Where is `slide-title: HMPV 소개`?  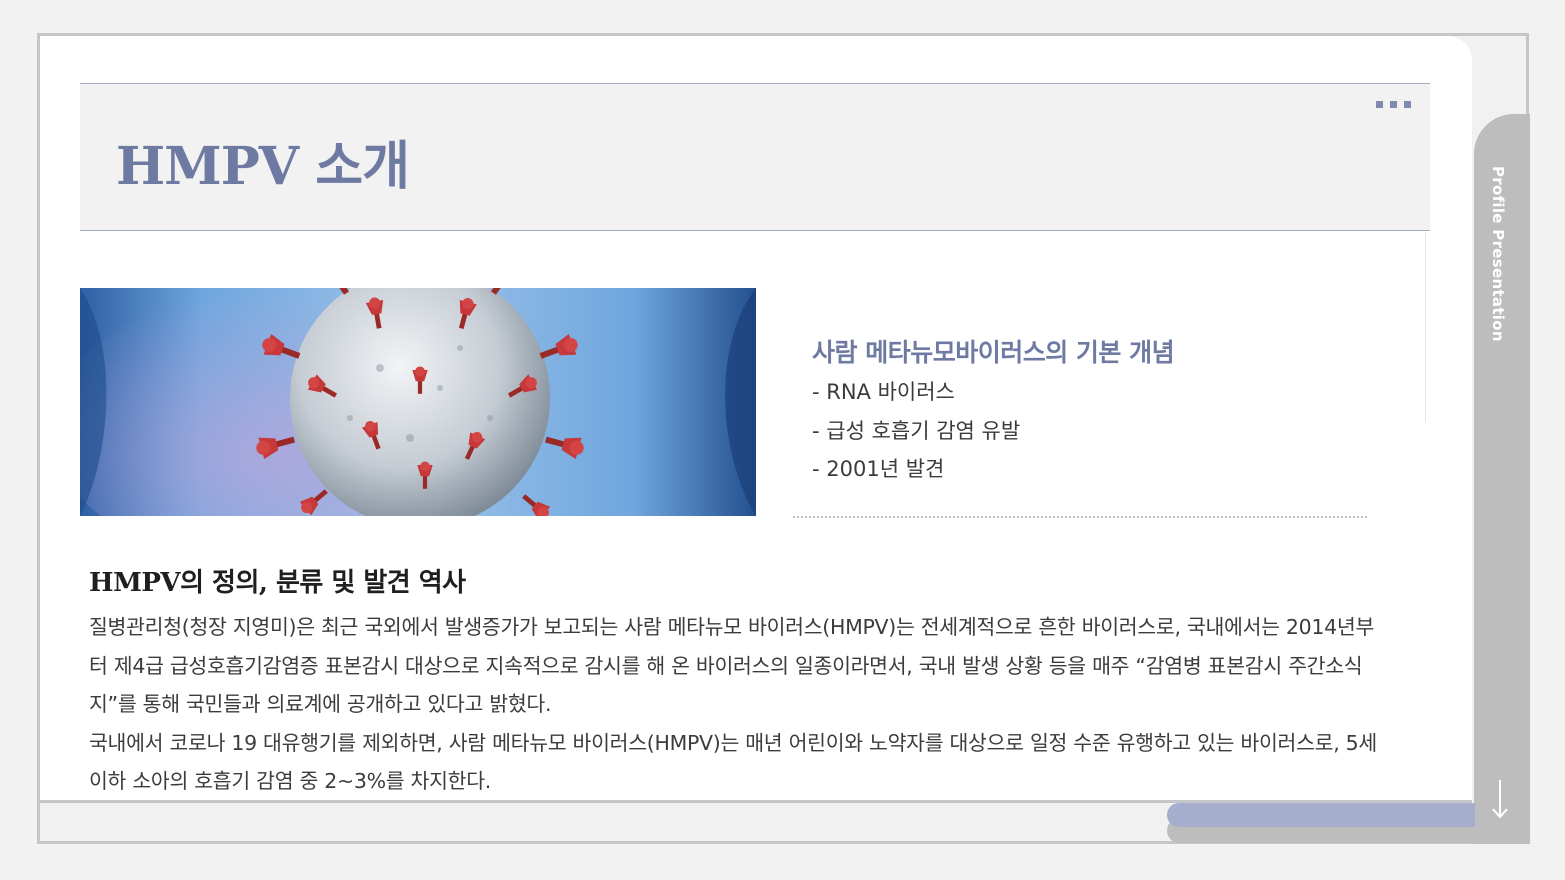 slide-title: HMPV 소개 is located at coordinates (263, 166).